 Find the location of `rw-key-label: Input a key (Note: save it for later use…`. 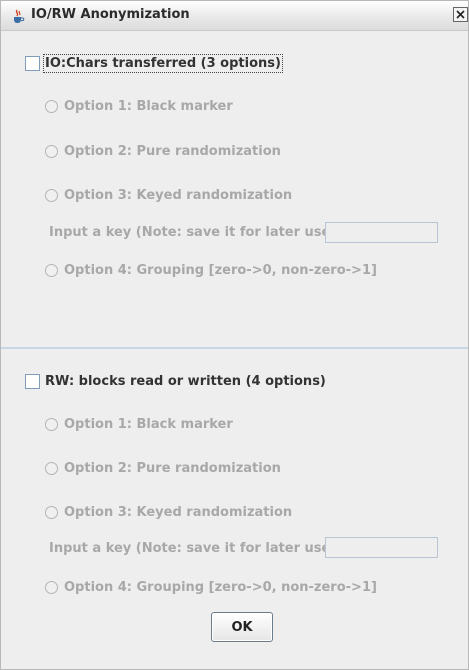

rw-key-label: Input a key (Note: save it for later use… is located at coordinates (195, 548).